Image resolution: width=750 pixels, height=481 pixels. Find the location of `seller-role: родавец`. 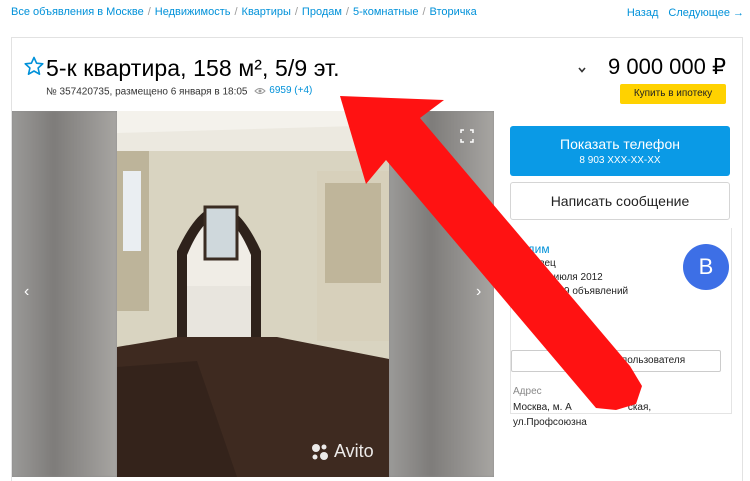

seller-role: родавец is located at coordinates (536, 263).